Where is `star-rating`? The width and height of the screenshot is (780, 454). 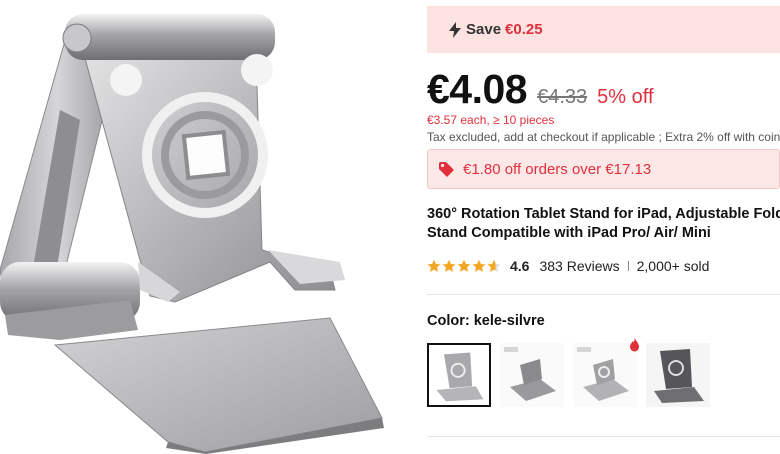
star-rating is located at coordinates (464, 266).